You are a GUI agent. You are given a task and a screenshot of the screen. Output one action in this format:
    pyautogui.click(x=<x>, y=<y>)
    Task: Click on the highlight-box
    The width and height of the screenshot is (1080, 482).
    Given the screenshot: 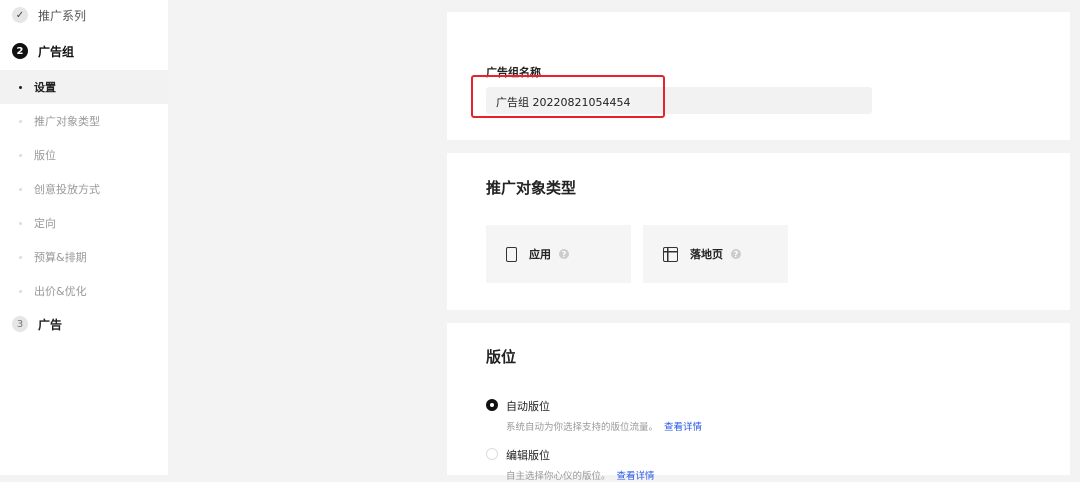 What is the action you would take?
    pyautogui.click(x=568, y=96)
    